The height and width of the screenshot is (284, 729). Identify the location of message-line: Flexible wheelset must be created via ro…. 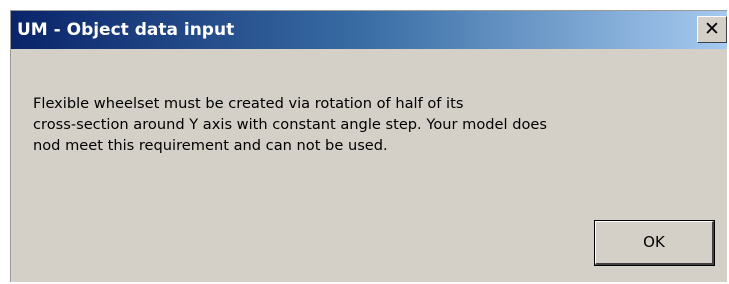
(248, 103).